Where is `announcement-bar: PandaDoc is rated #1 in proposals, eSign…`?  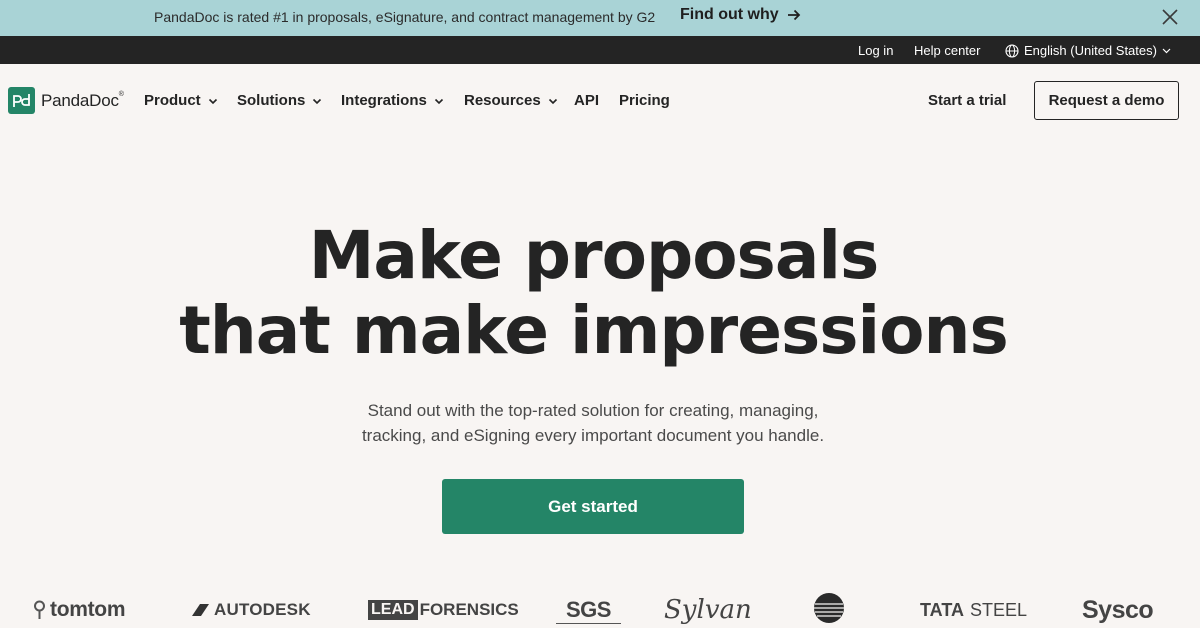
announcement-bar: PandaDoc is rated #1 in proposals, eSign… is located at coordinates (600, 18).